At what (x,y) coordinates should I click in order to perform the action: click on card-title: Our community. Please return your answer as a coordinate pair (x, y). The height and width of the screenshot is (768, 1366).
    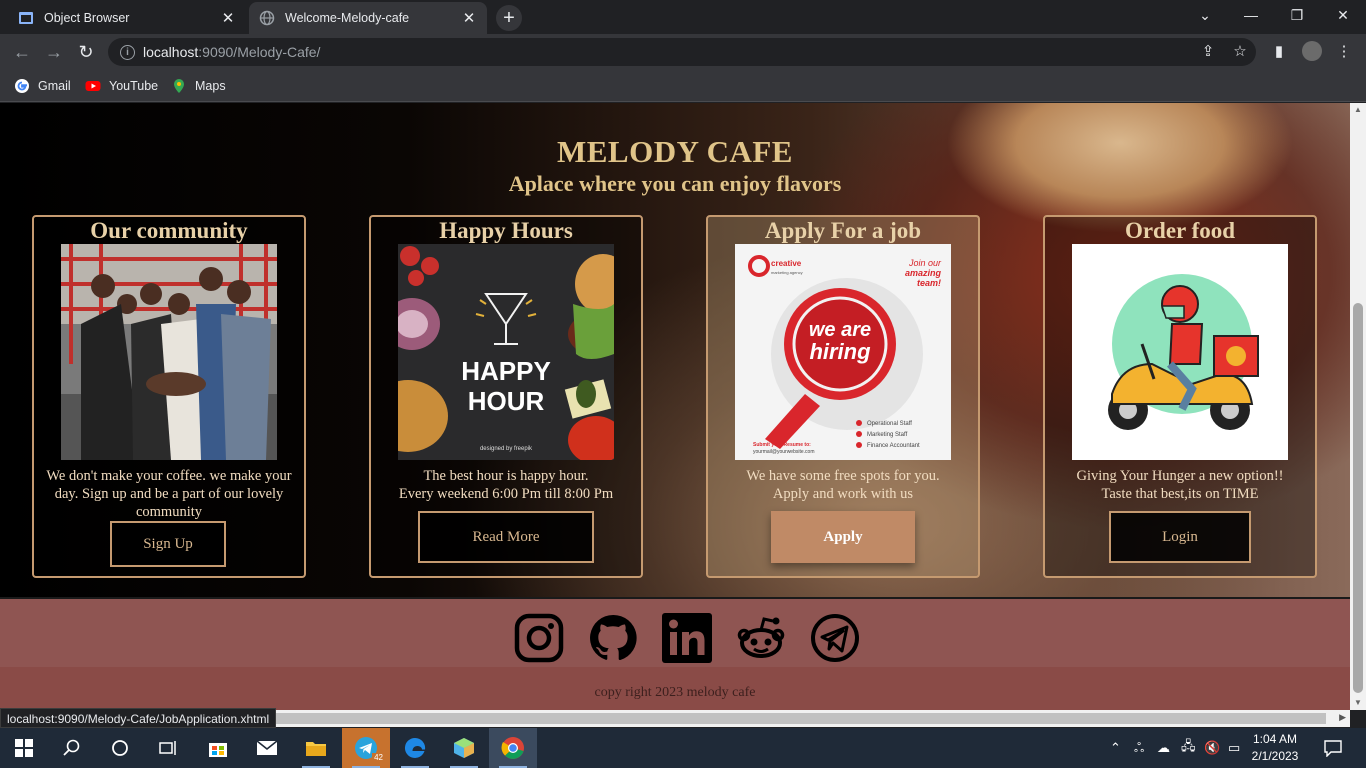
    Looking at the image, I should click on (169, 230).